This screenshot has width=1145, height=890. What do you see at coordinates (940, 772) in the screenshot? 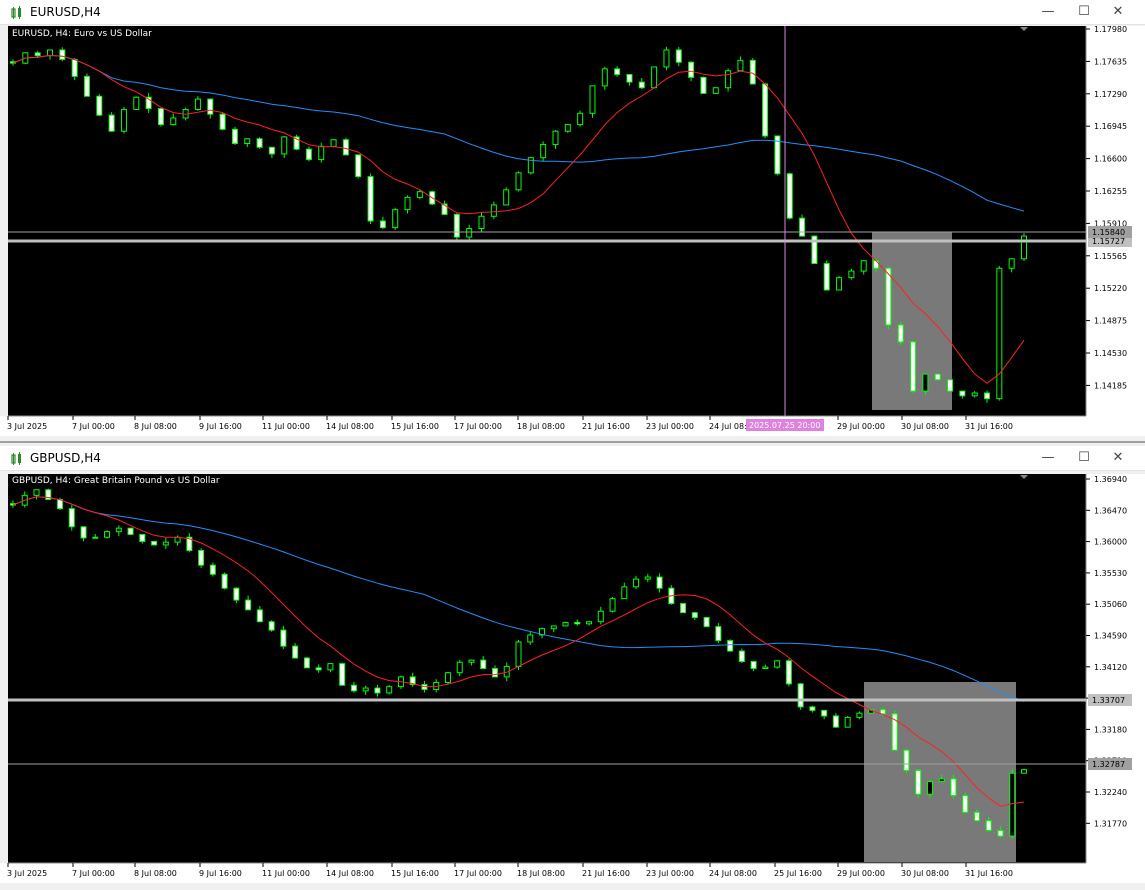
I see `highlight-zone` at bounding box center [940, 772].